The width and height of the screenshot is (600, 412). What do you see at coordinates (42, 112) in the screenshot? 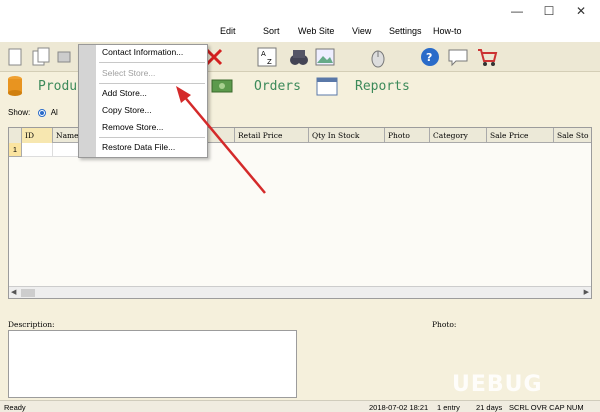
I see `show-all-radio` at bounding box center [42, 112].